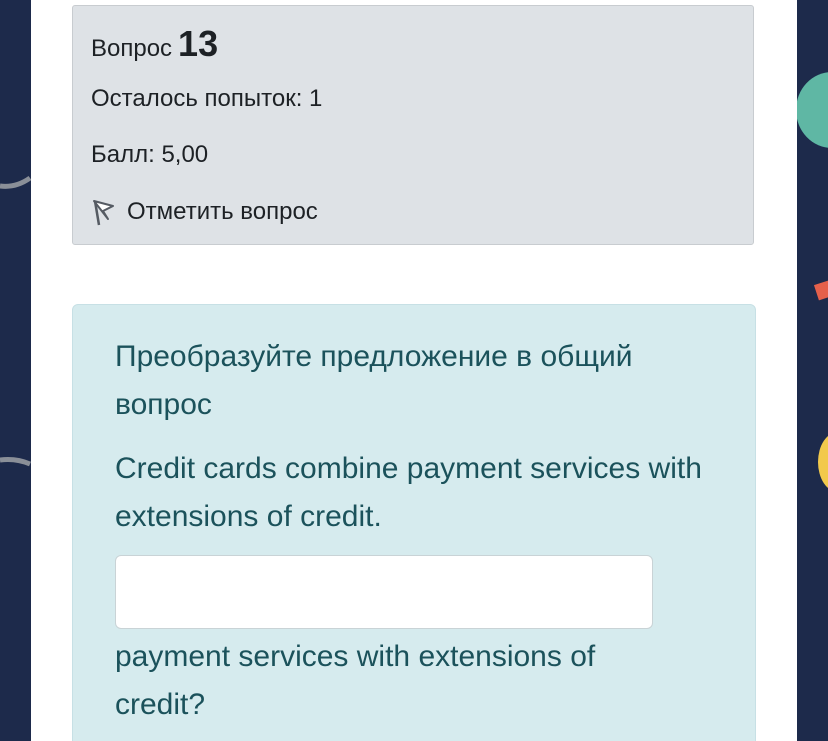 This screenshot has height=741, width=828. Describe the element at coordinates (104, 212) in the screenshot. I see `flag-icon` at that location.